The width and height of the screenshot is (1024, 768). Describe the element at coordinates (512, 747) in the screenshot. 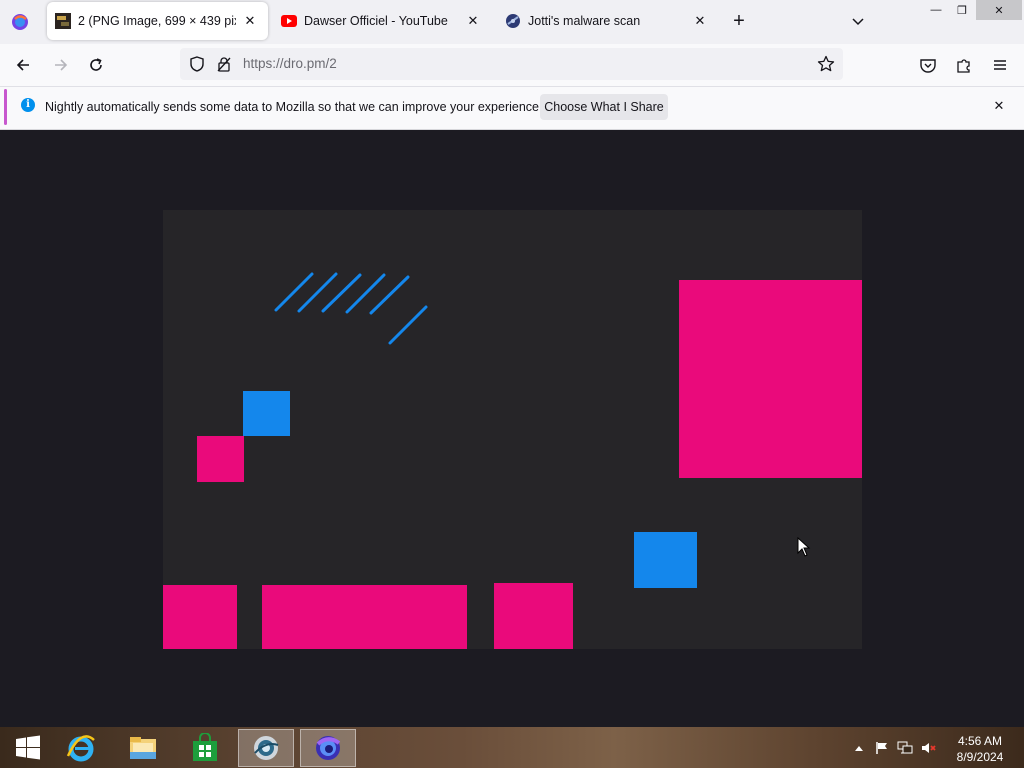

I see `windows-taskbar: 4:56 AM 8/9/2024` at that location.